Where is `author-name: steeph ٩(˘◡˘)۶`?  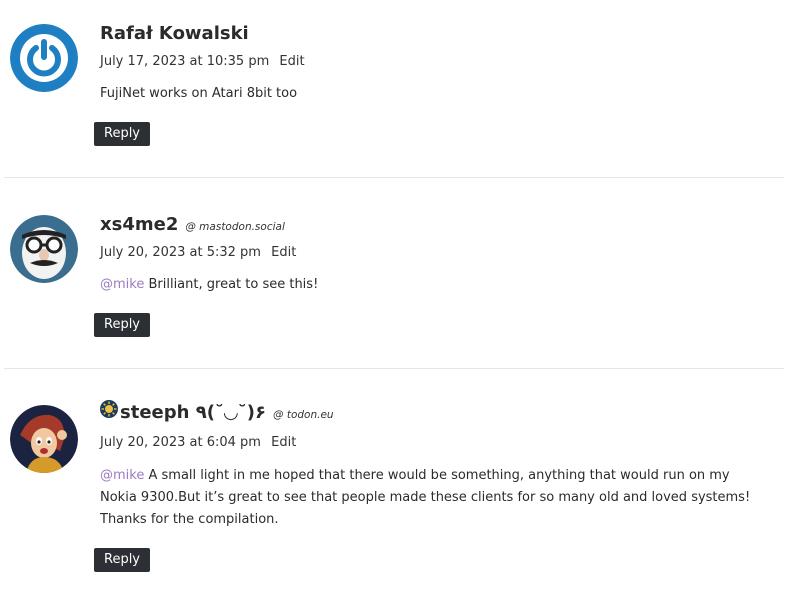
author-name: steeph ٩(˘◡˘)۶ is located at coordinates (193, 412).